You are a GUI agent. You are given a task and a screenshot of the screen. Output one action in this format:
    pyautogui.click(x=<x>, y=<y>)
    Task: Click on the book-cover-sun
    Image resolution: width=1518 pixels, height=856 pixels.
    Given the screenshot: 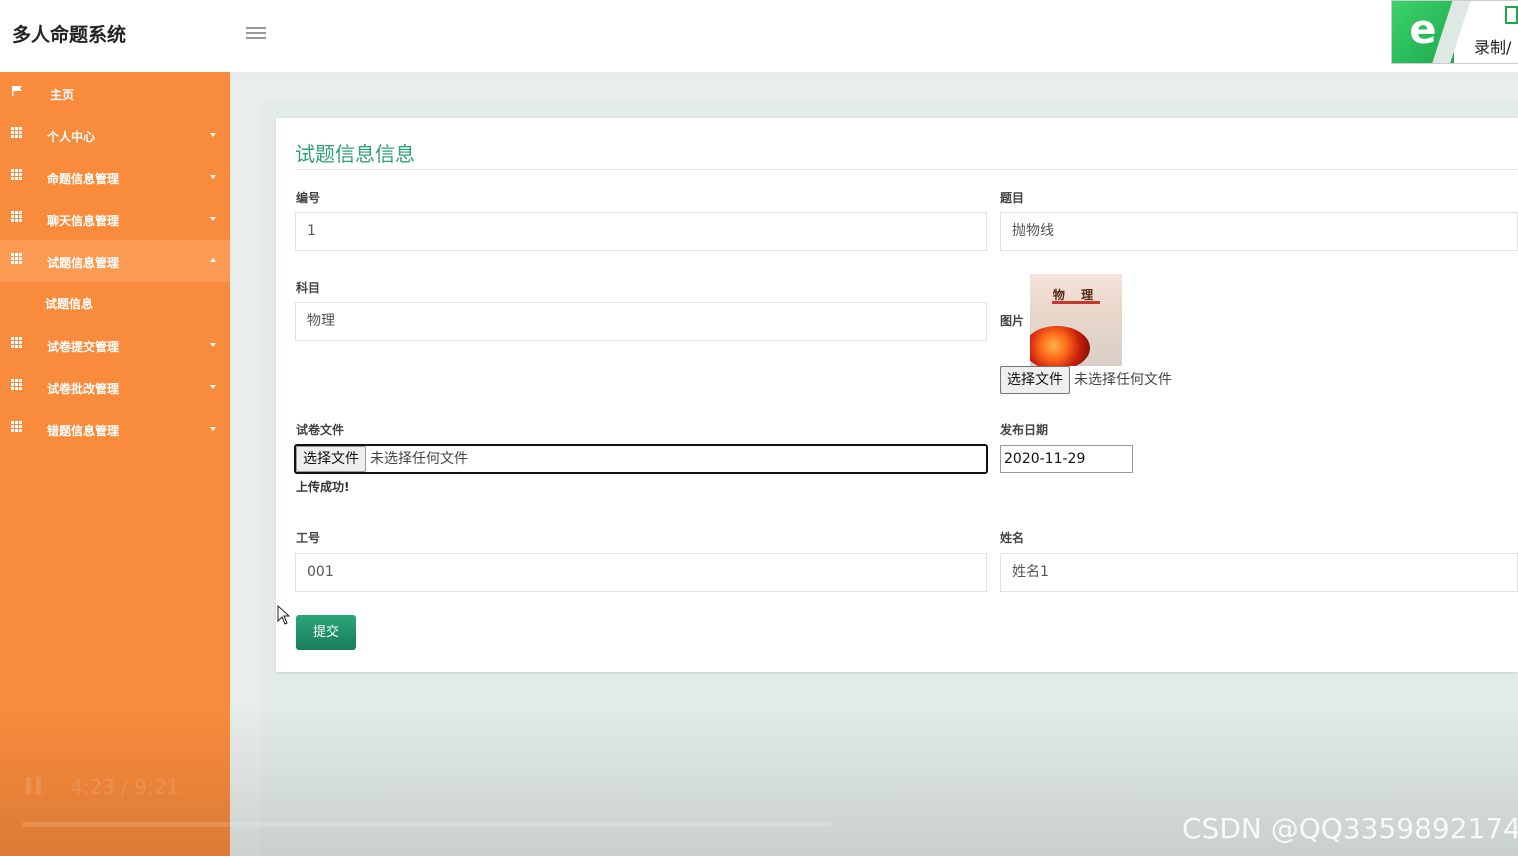 What is the action you would take?
    pyautogui.click(x=1060, y=346)
    